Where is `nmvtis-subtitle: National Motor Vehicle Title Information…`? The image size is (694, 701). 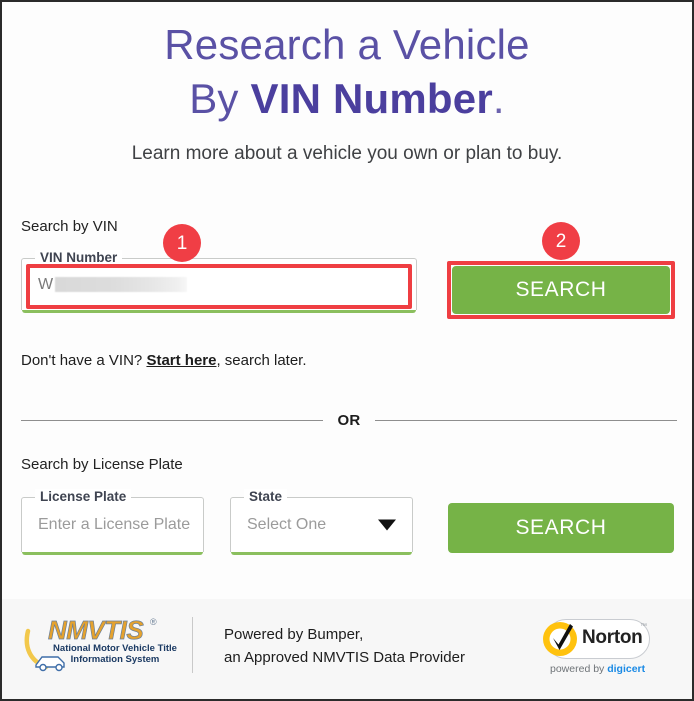 nmvtis-subtitle: National Motor Vehicle Title Information… is located at coordinates (115, 654).